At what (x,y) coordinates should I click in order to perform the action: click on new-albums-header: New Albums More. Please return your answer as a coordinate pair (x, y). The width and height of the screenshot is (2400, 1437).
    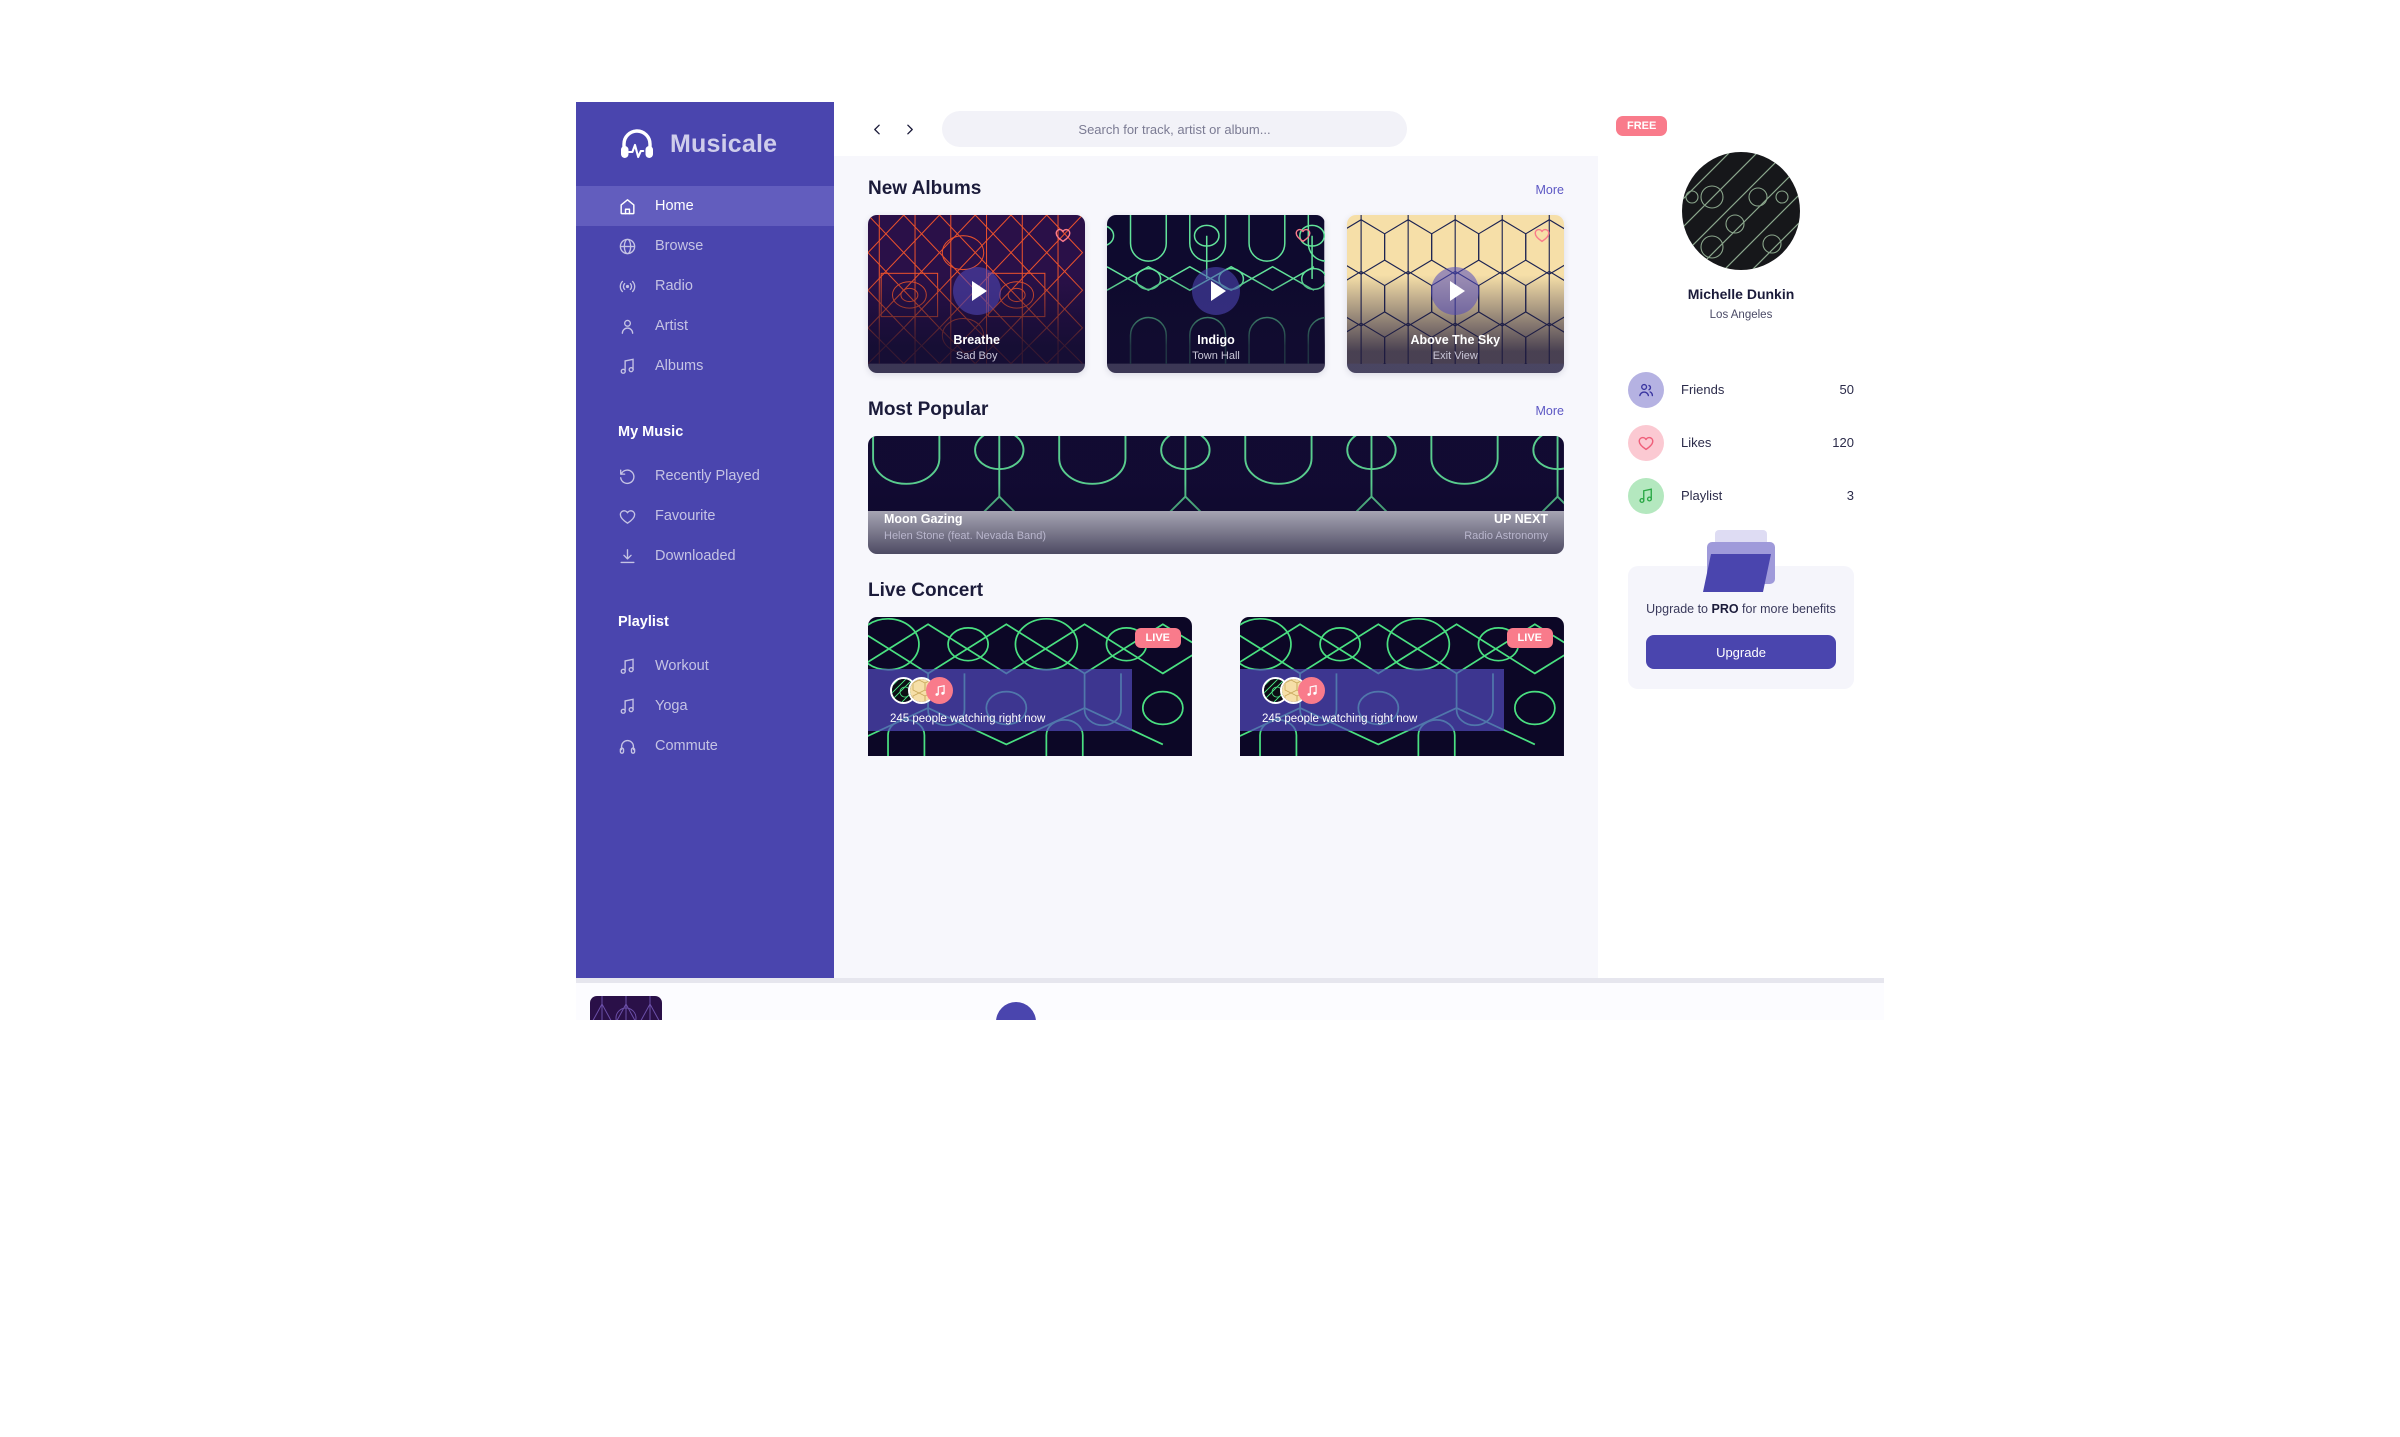
    Looking at the image, I should click on (1216, 189).